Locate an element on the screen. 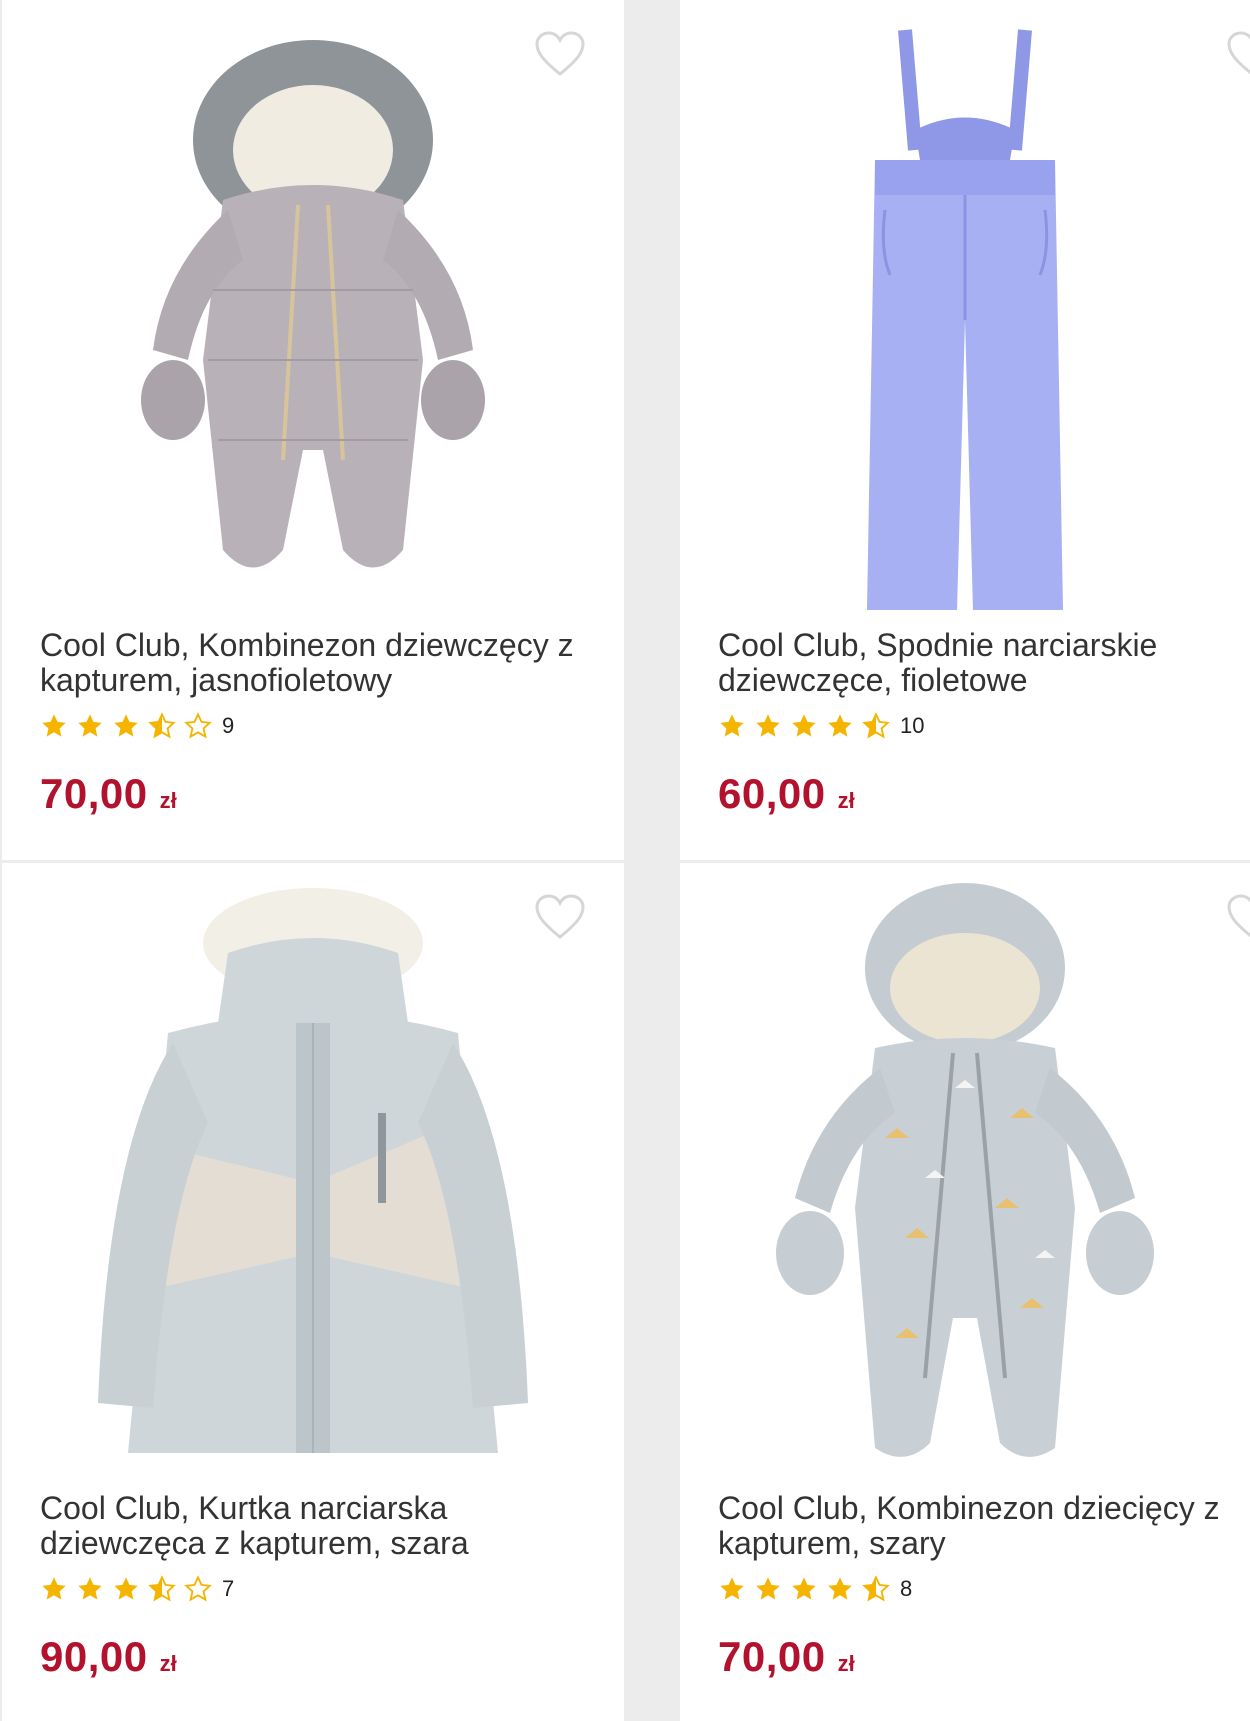 The image size is (1250, 1721). rating: 7 is located at coordinates (137, 1589).